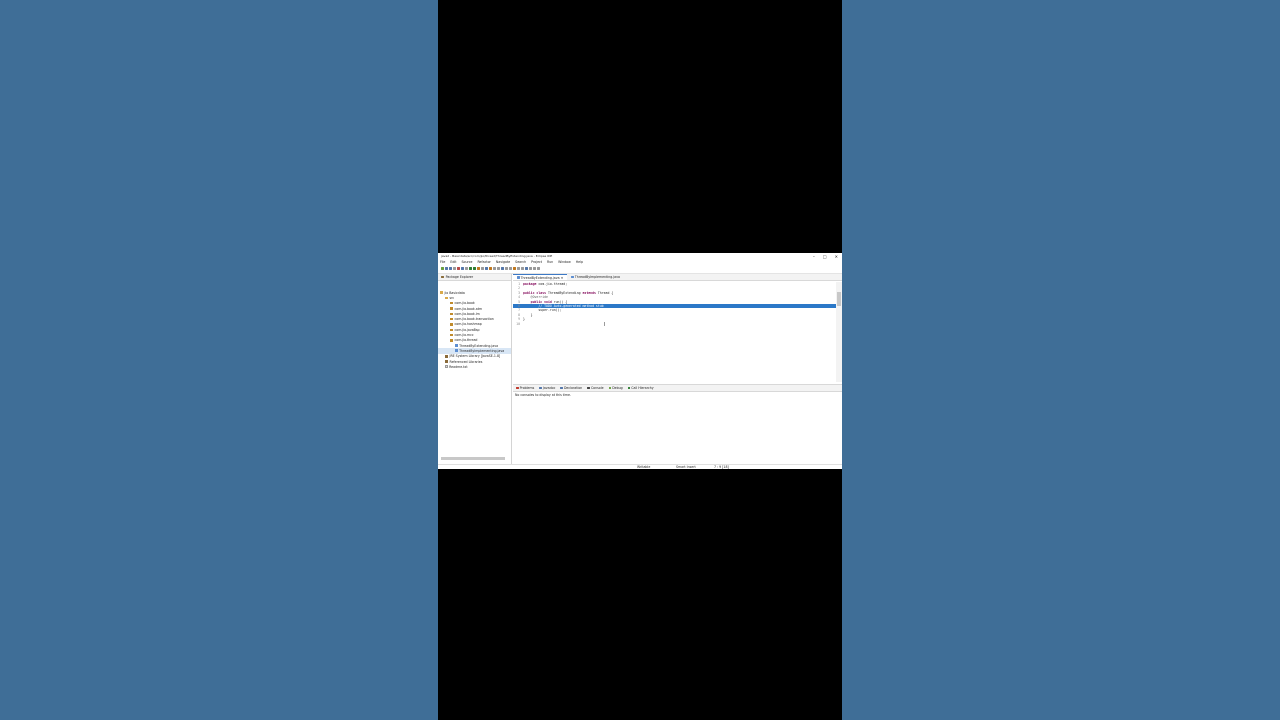  What do you see at coordinates (519, 288) in the screenshot?
I see `line-number: 2` at bounding box center [519, 288].